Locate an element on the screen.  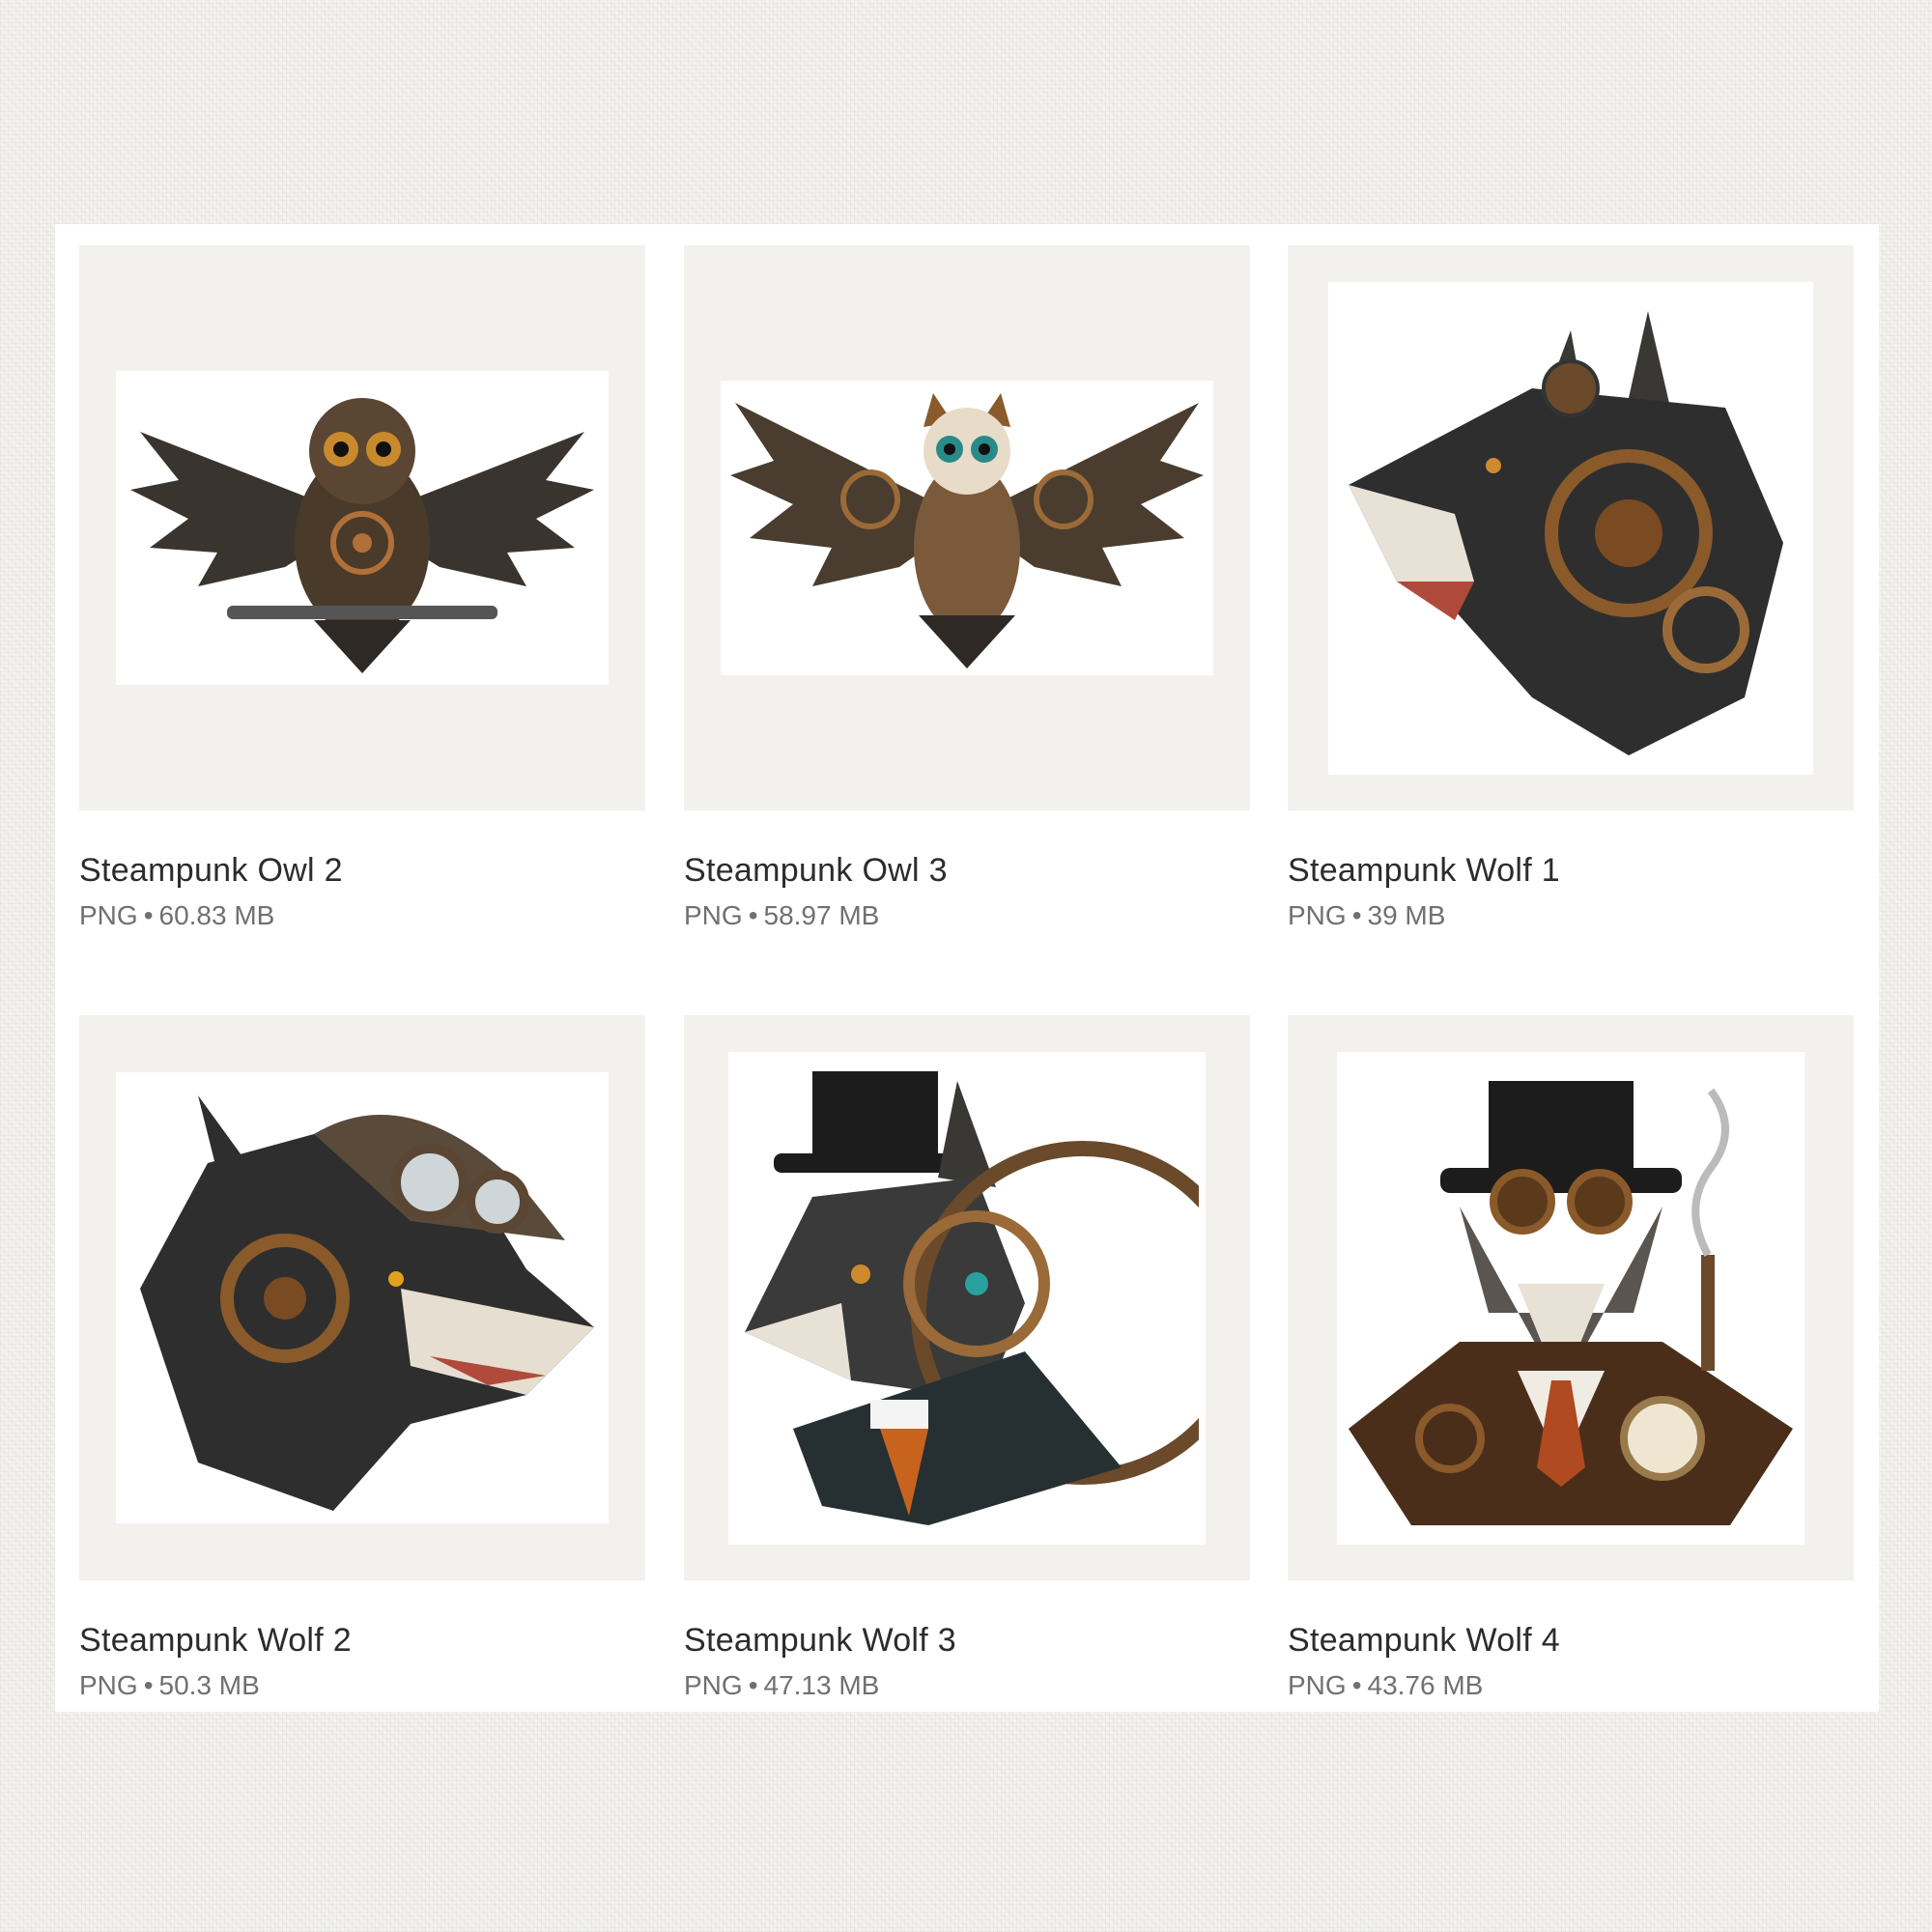
file-card: Steampunk Owl 2 PNG • 60.83 MB is located at coordinates (362, 588).